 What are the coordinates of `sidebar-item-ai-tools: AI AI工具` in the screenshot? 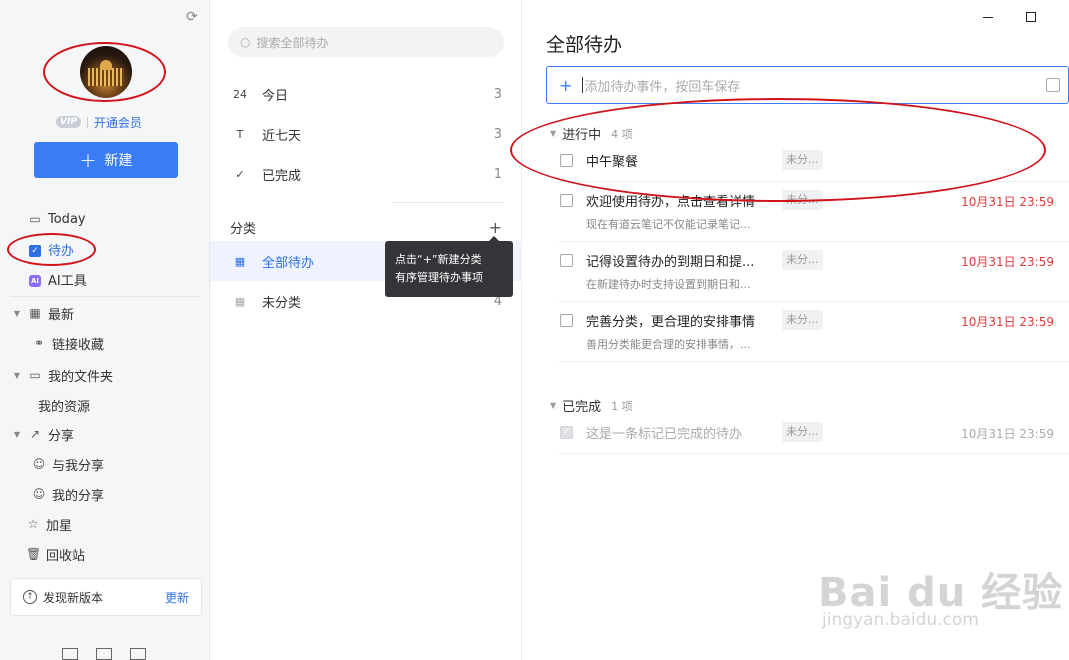 It's located at (57, 279).